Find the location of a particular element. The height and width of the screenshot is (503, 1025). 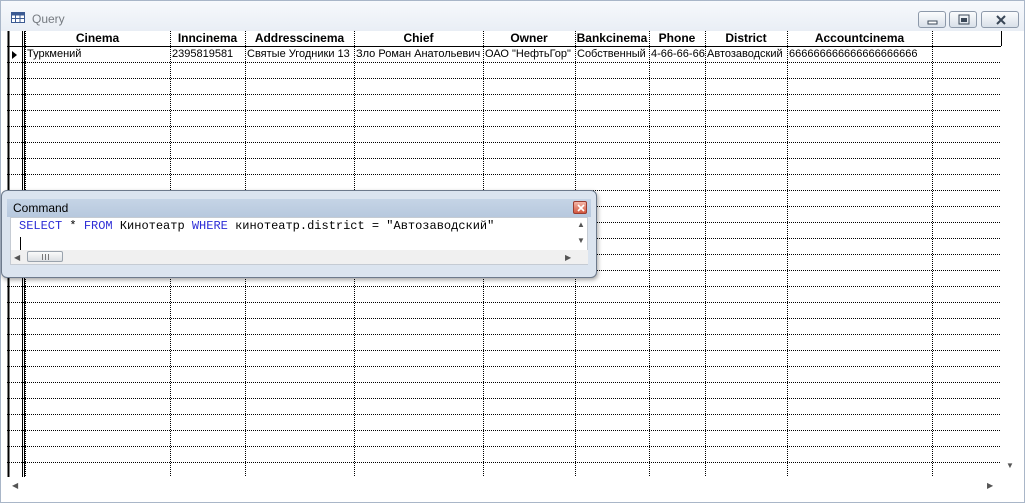

table-cell: ОАО "НефтьГор" is located at coordinates (529, 54).